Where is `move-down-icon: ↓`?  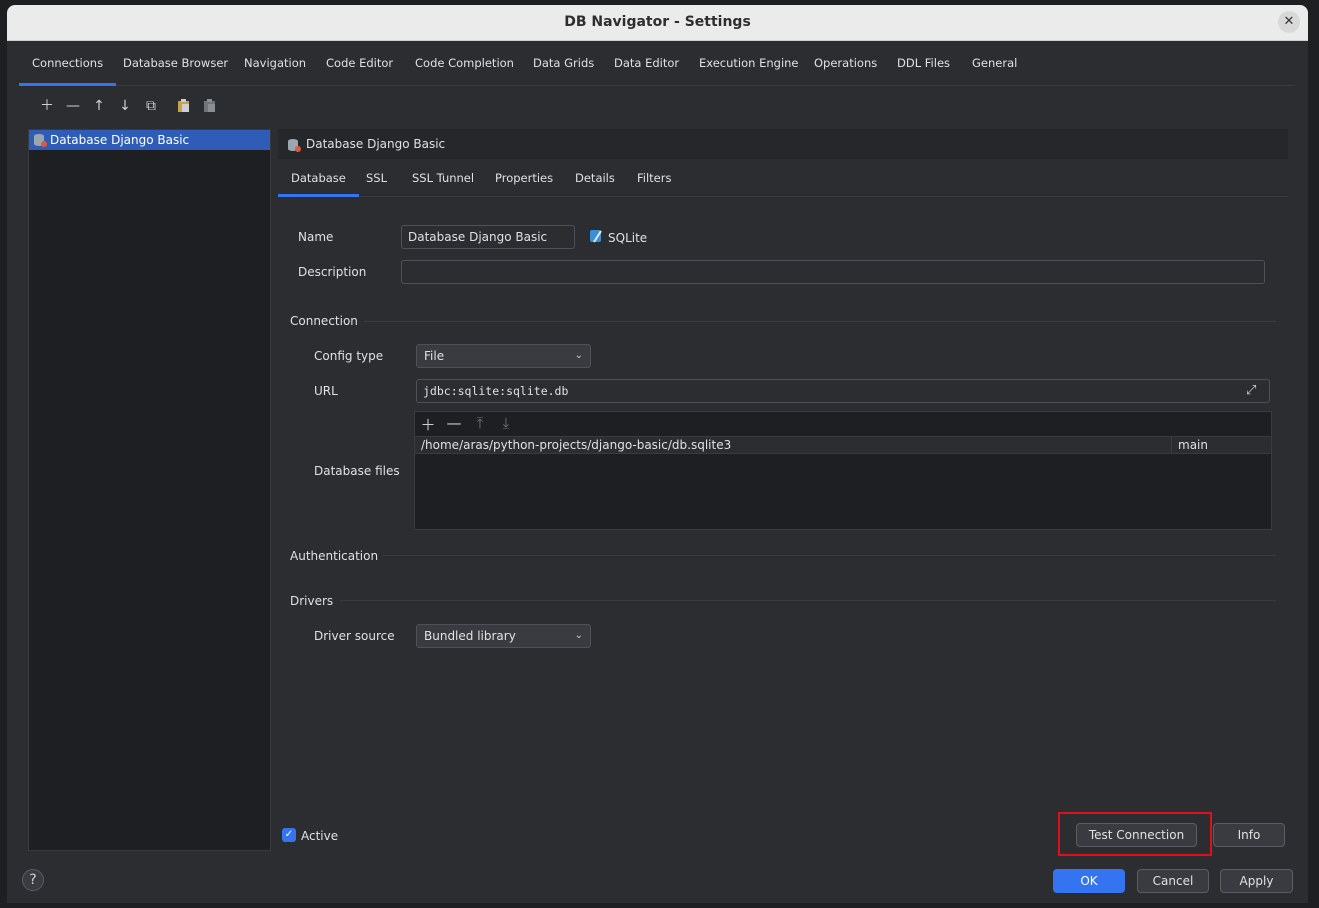
move-down-icon: ↓ is located at coordinates (125, 106).